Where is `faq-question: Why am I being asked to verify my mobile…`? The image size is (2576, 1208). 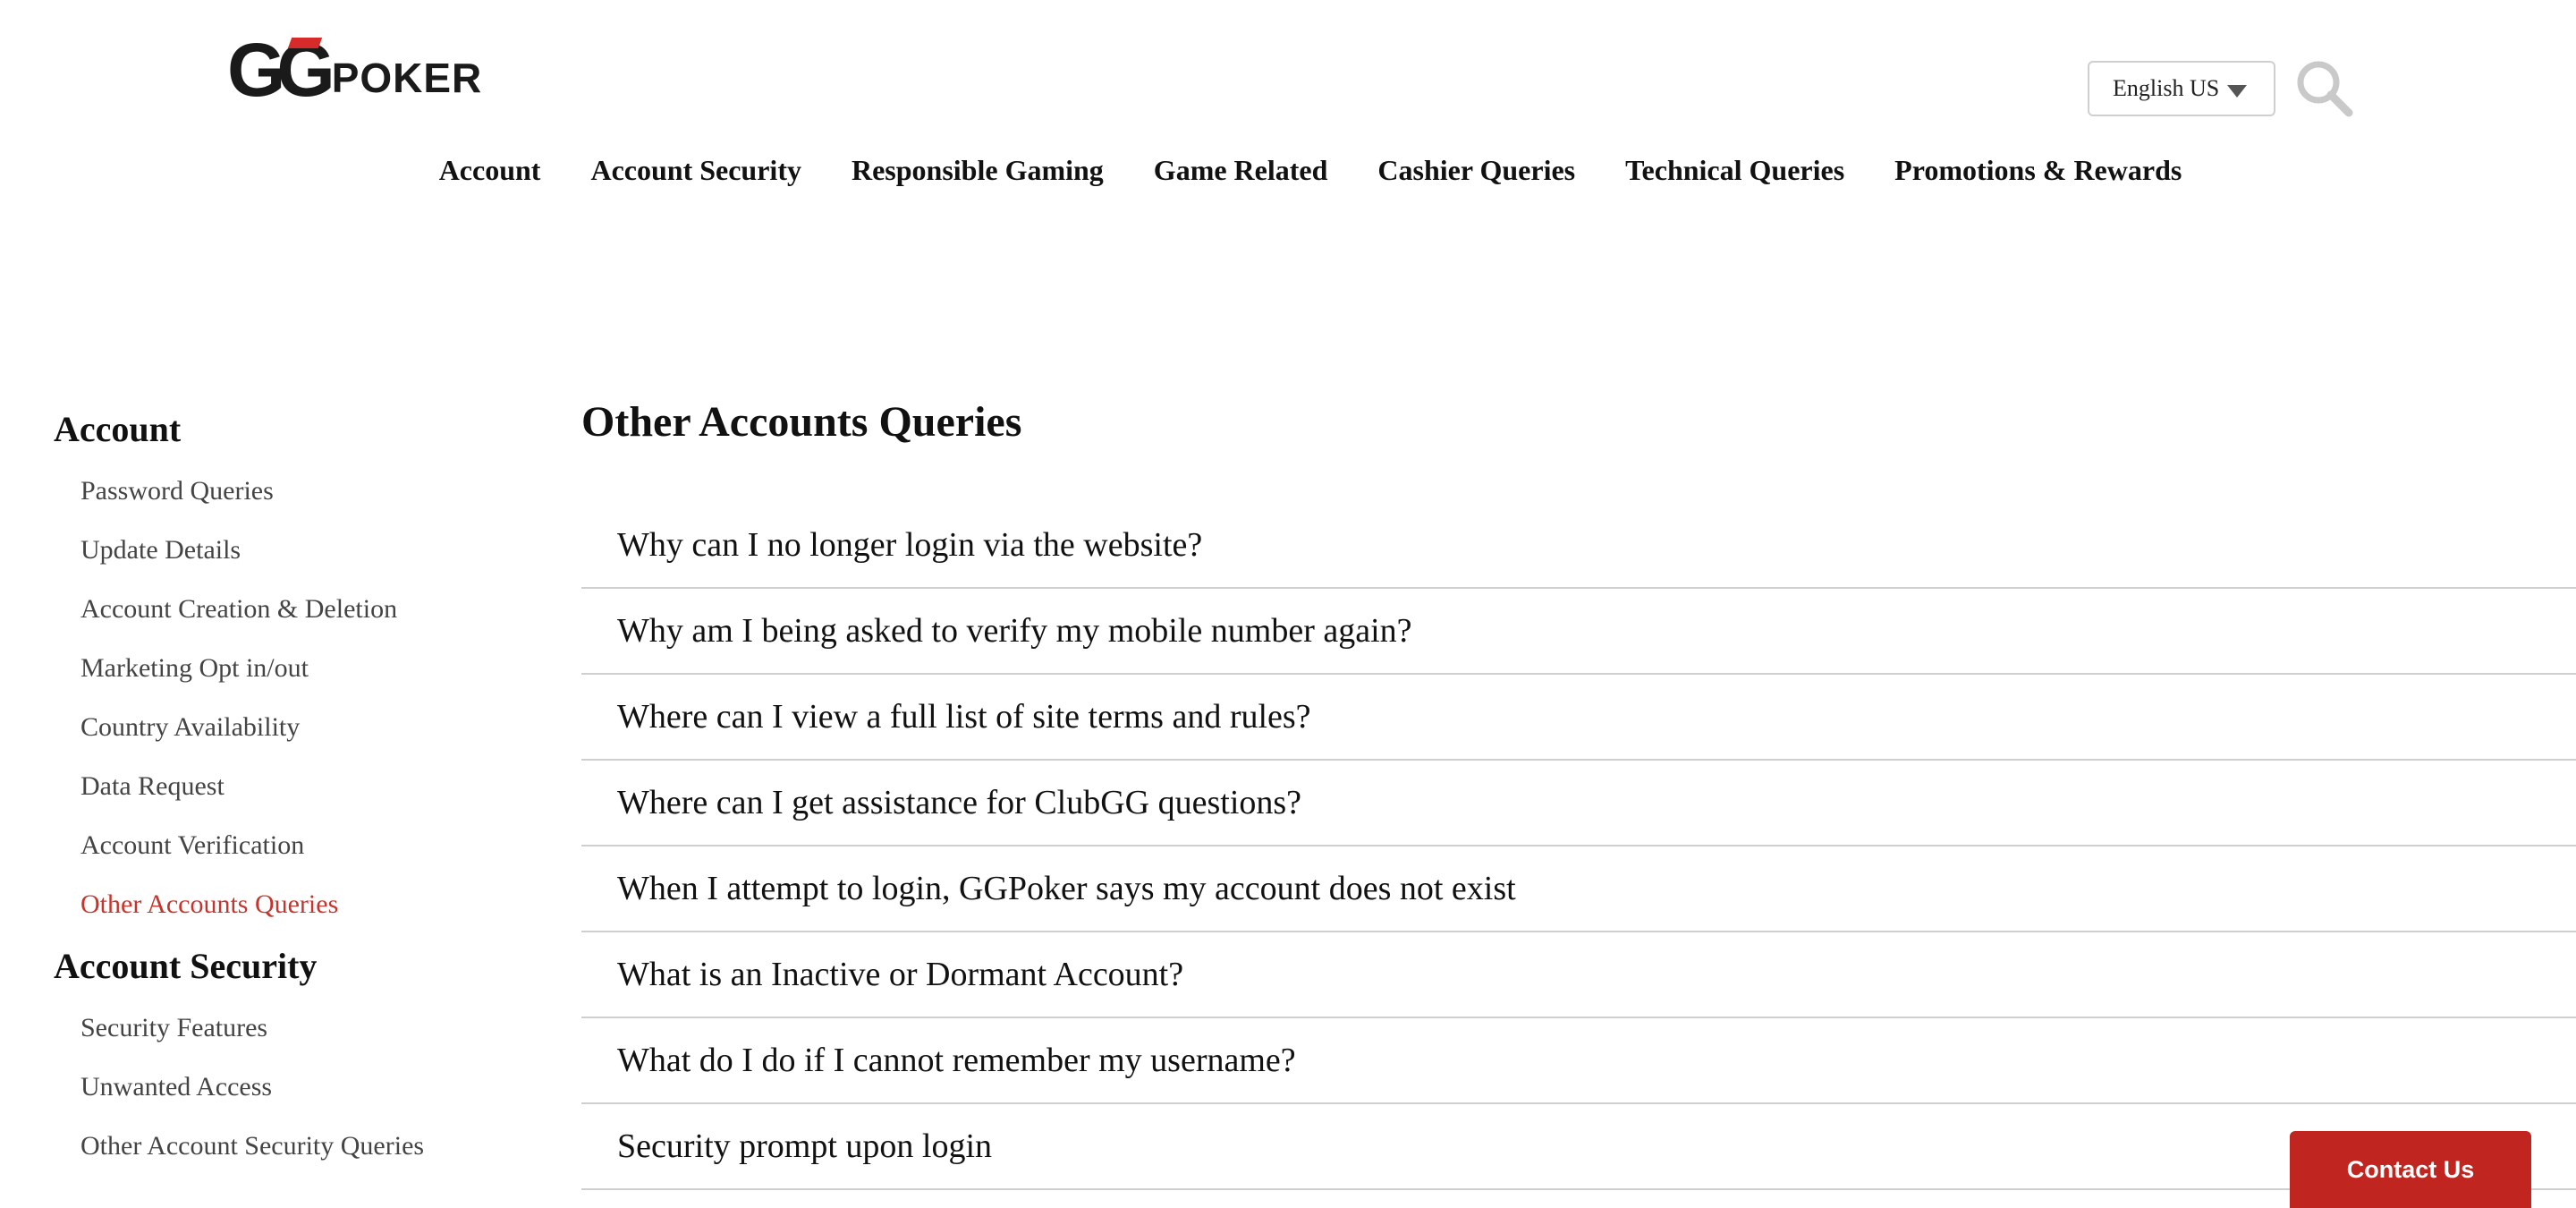
faq-question: Why am I being asked to verify my mobile… is located at coordinates (1578, 632).